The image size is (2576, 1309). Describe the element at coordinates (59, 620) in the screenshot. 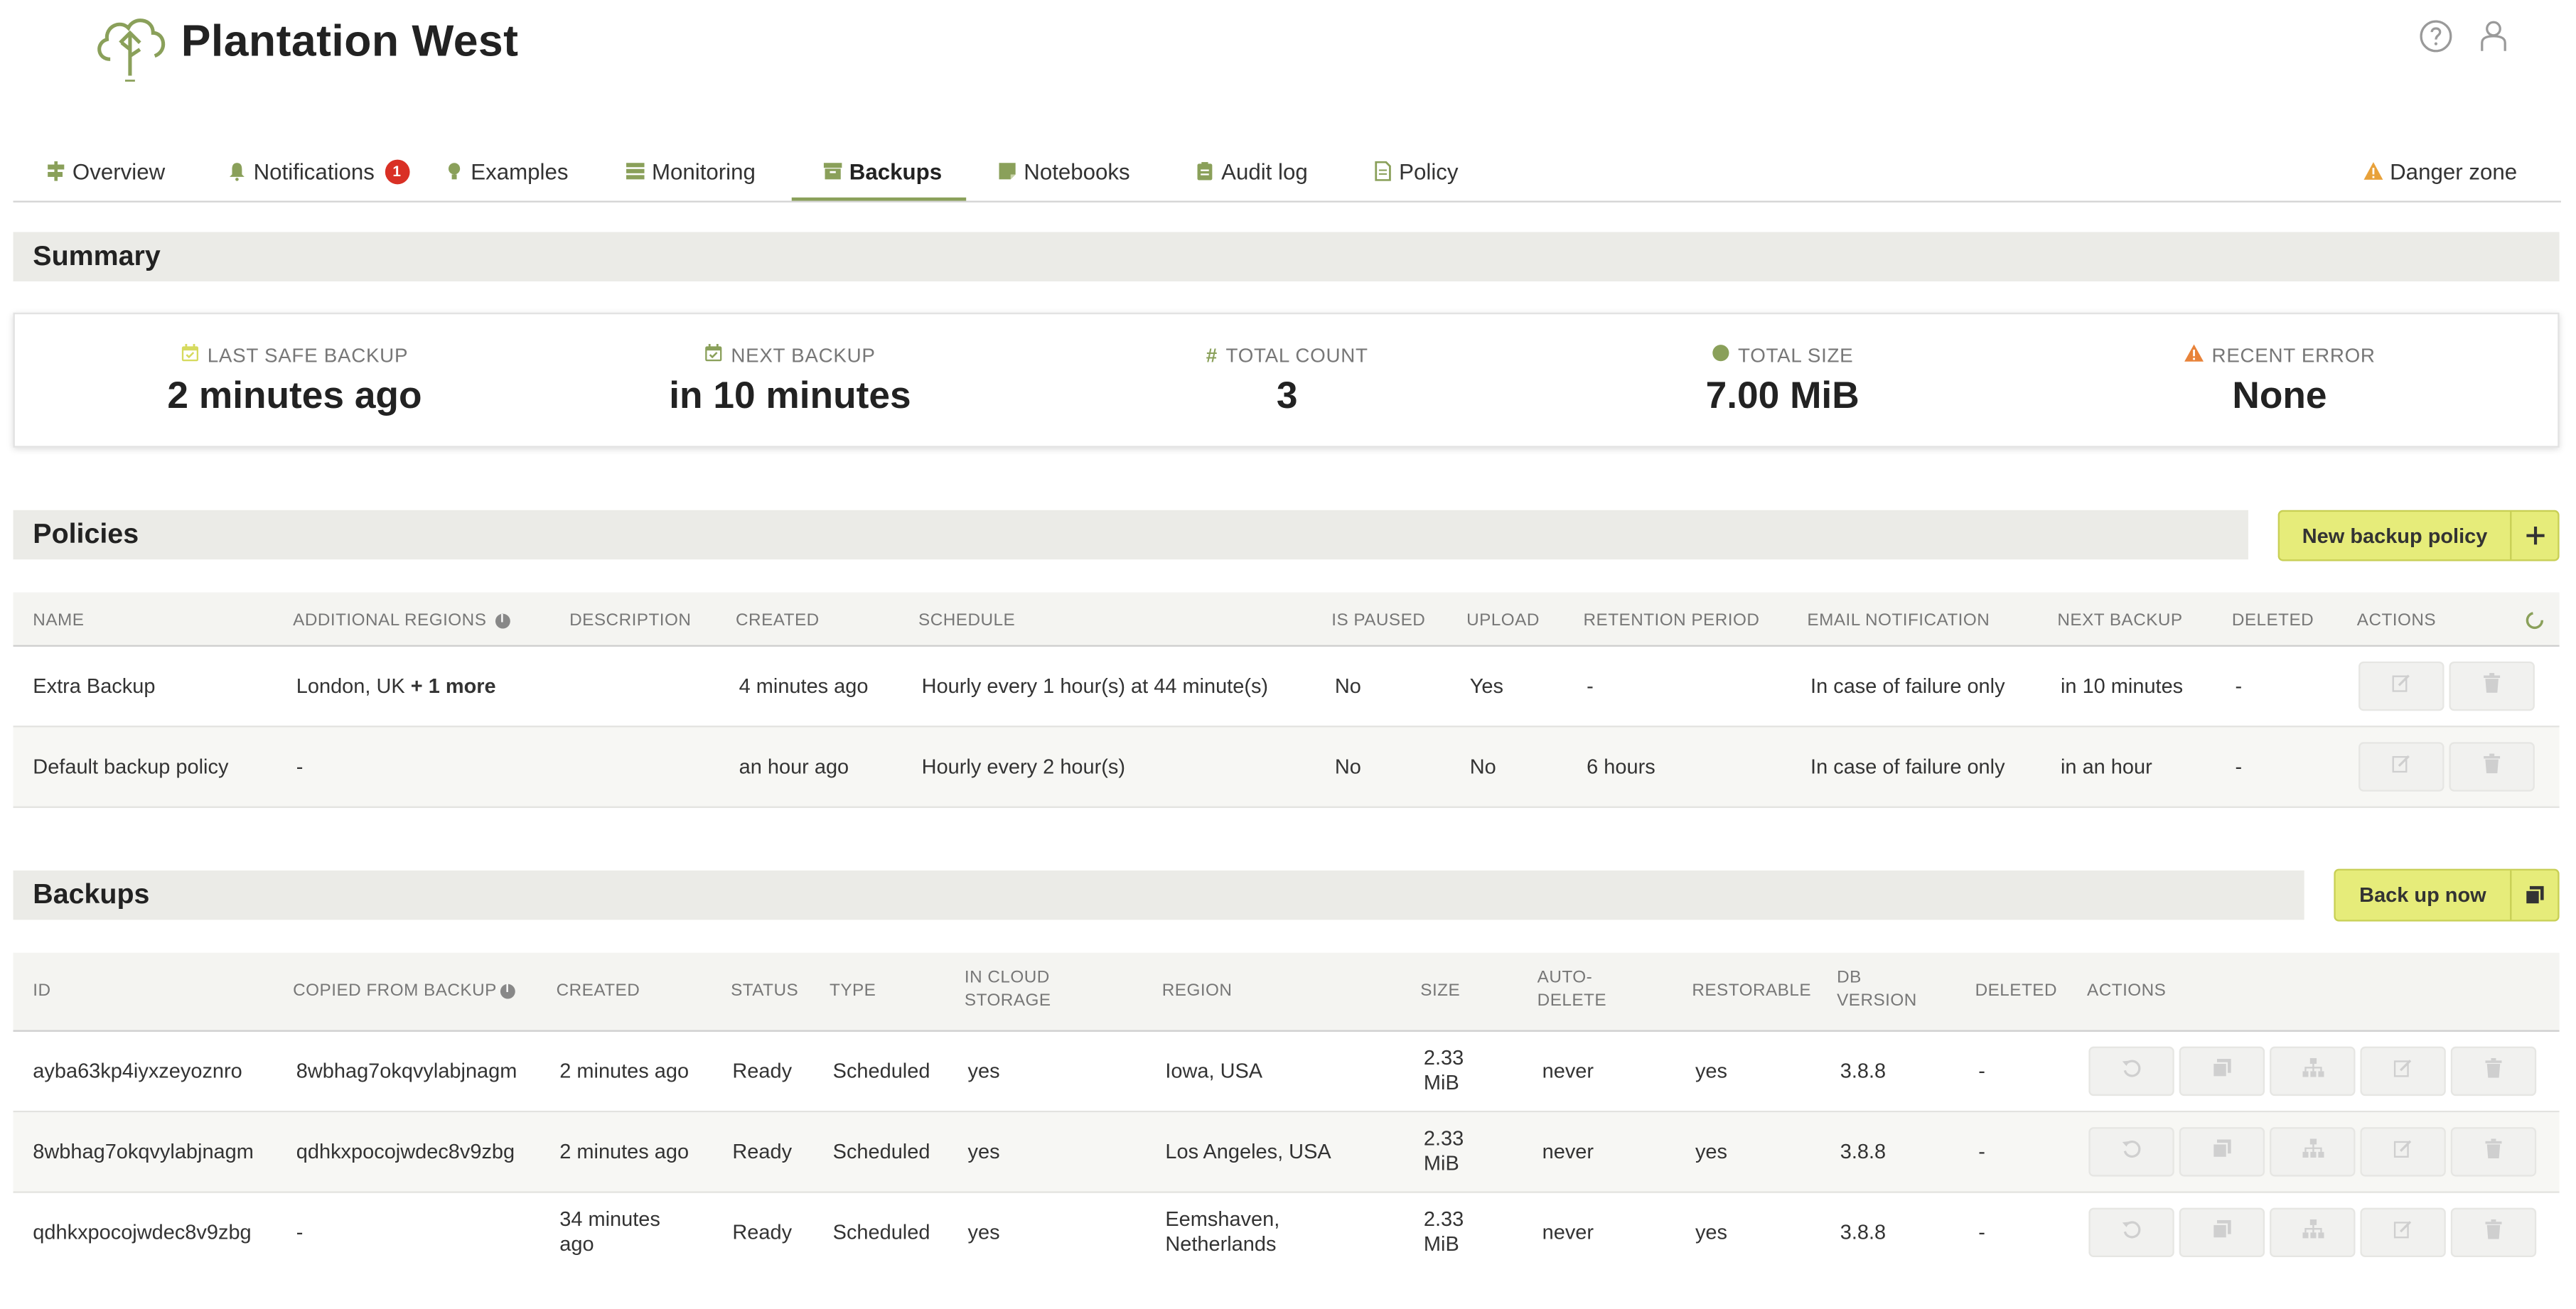

I see `col-name: NAME` at that location.